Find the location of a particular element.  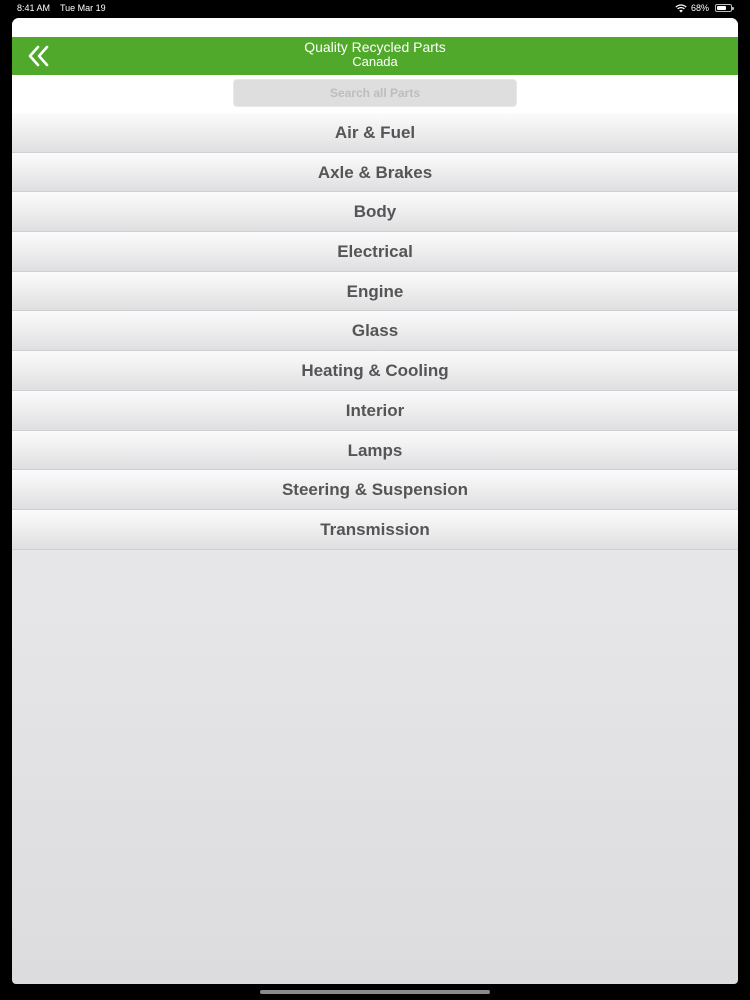

category-item-glass: Glass is located at coordinates (375, 331).